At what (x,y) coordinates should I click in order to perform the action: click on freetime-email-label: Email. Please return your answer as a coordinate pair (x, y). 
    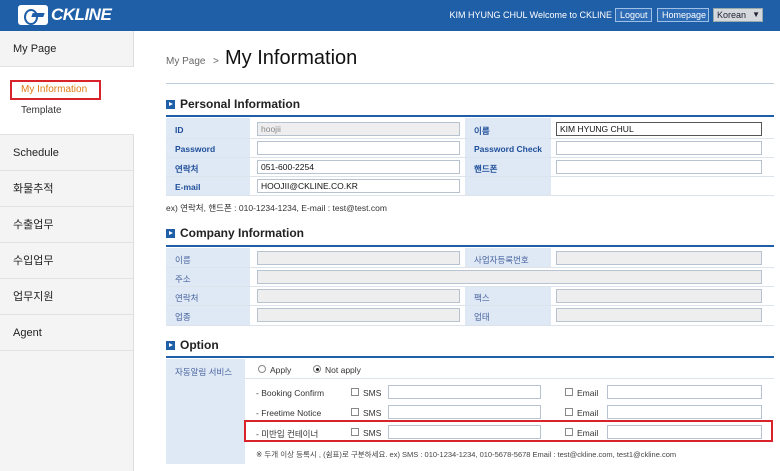
    Looking at the image, I should click on (588, 413).